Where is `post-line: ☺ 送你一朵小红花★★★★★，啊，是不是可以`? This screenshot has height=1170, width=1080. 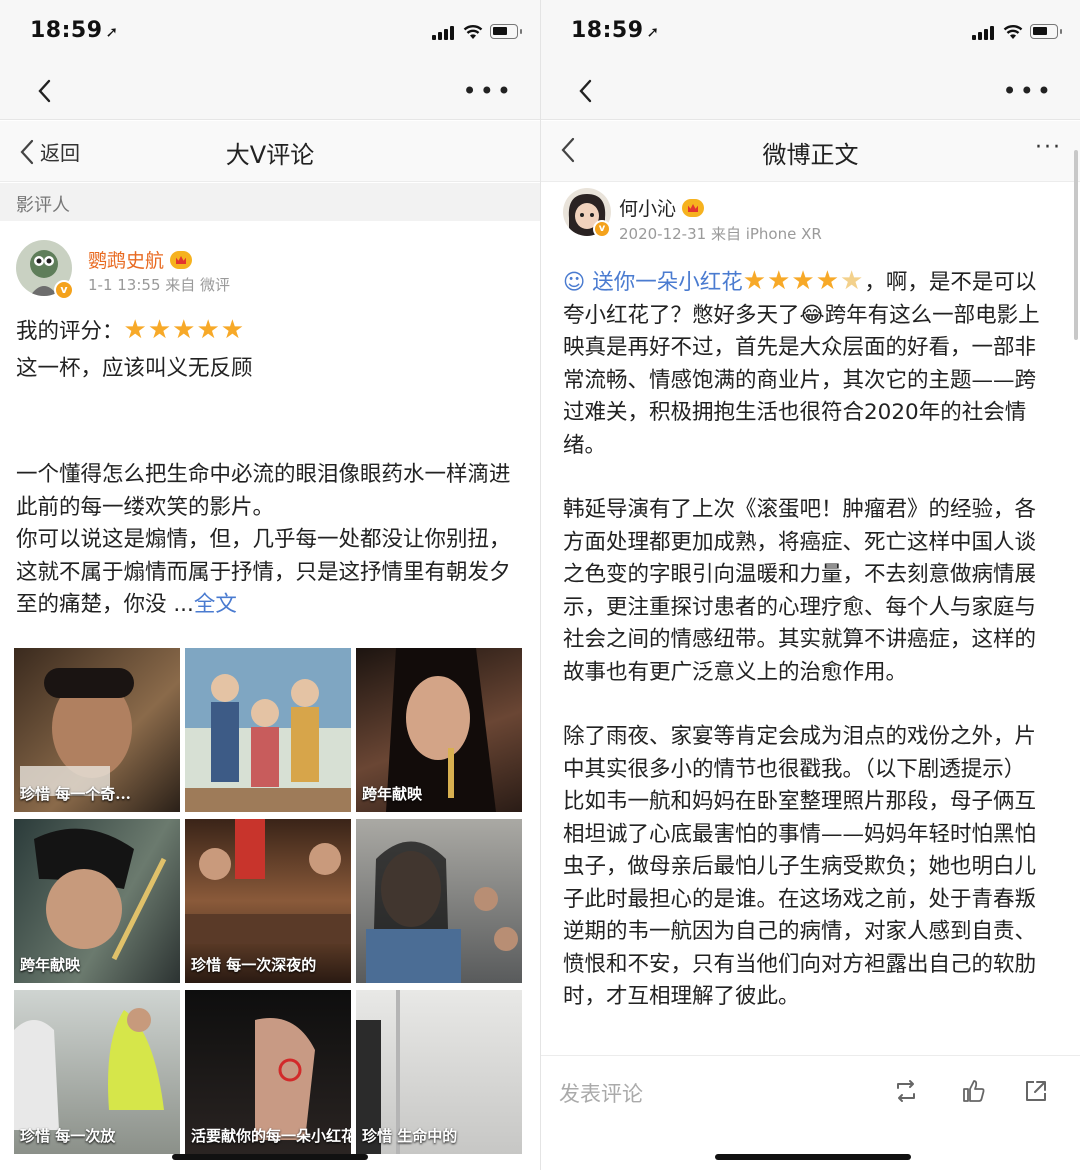
post-line: ☺ 送你一朵小红花★★★★★，啊，是不是可以 is located at coordinates (800, 281).